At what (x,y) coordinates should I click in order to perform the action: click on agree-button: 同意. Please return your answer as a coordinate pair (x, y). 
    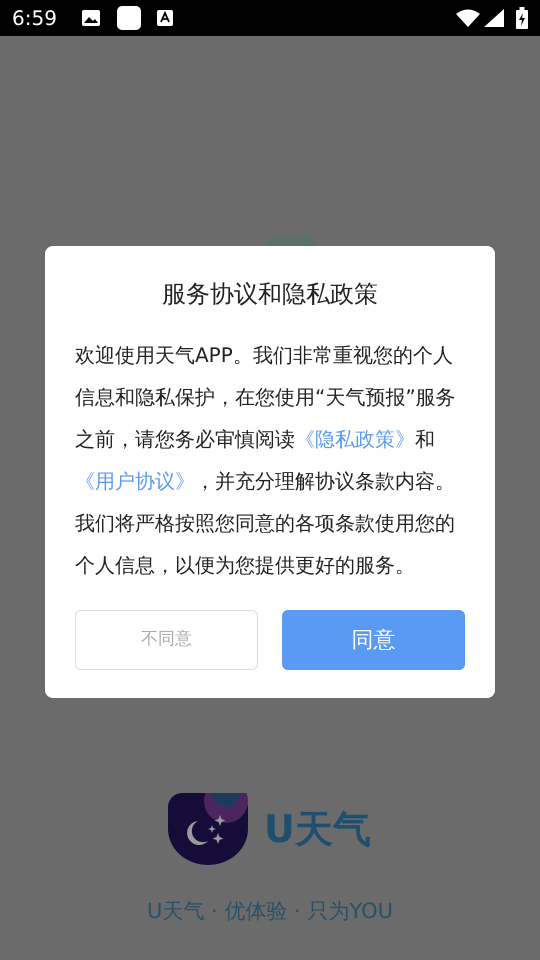
    Looking at the image, I should click on (373, 640).